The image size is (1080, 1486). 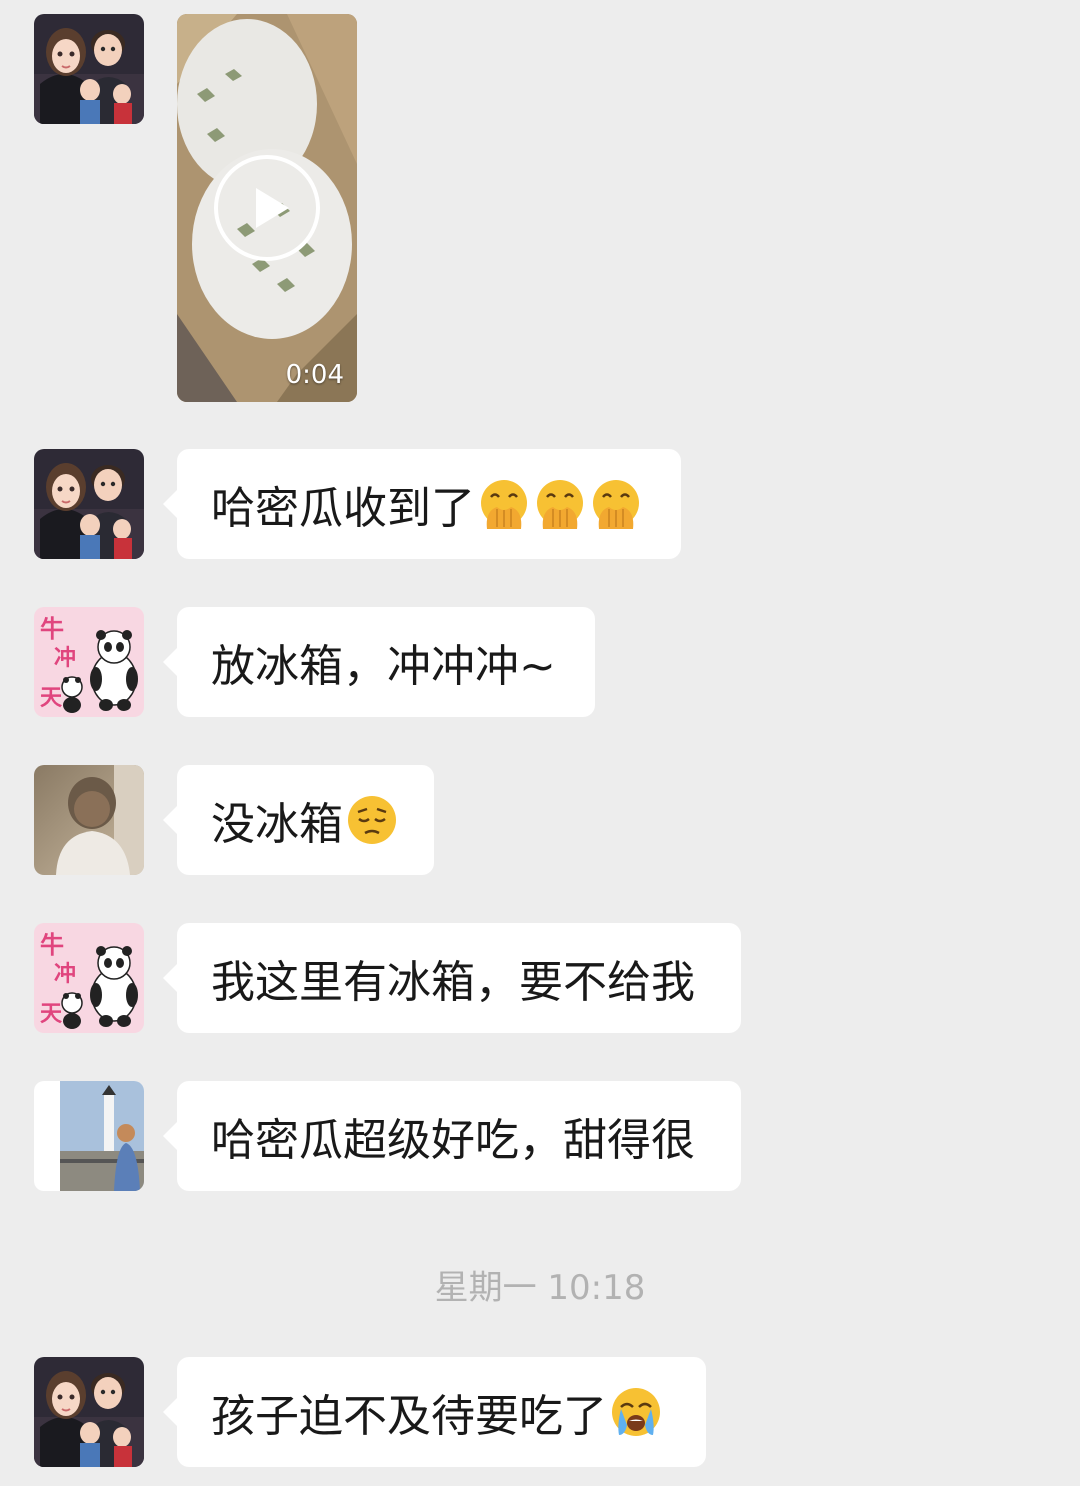 I want to click on video-message: 0:04, so click(x=267, y=208).